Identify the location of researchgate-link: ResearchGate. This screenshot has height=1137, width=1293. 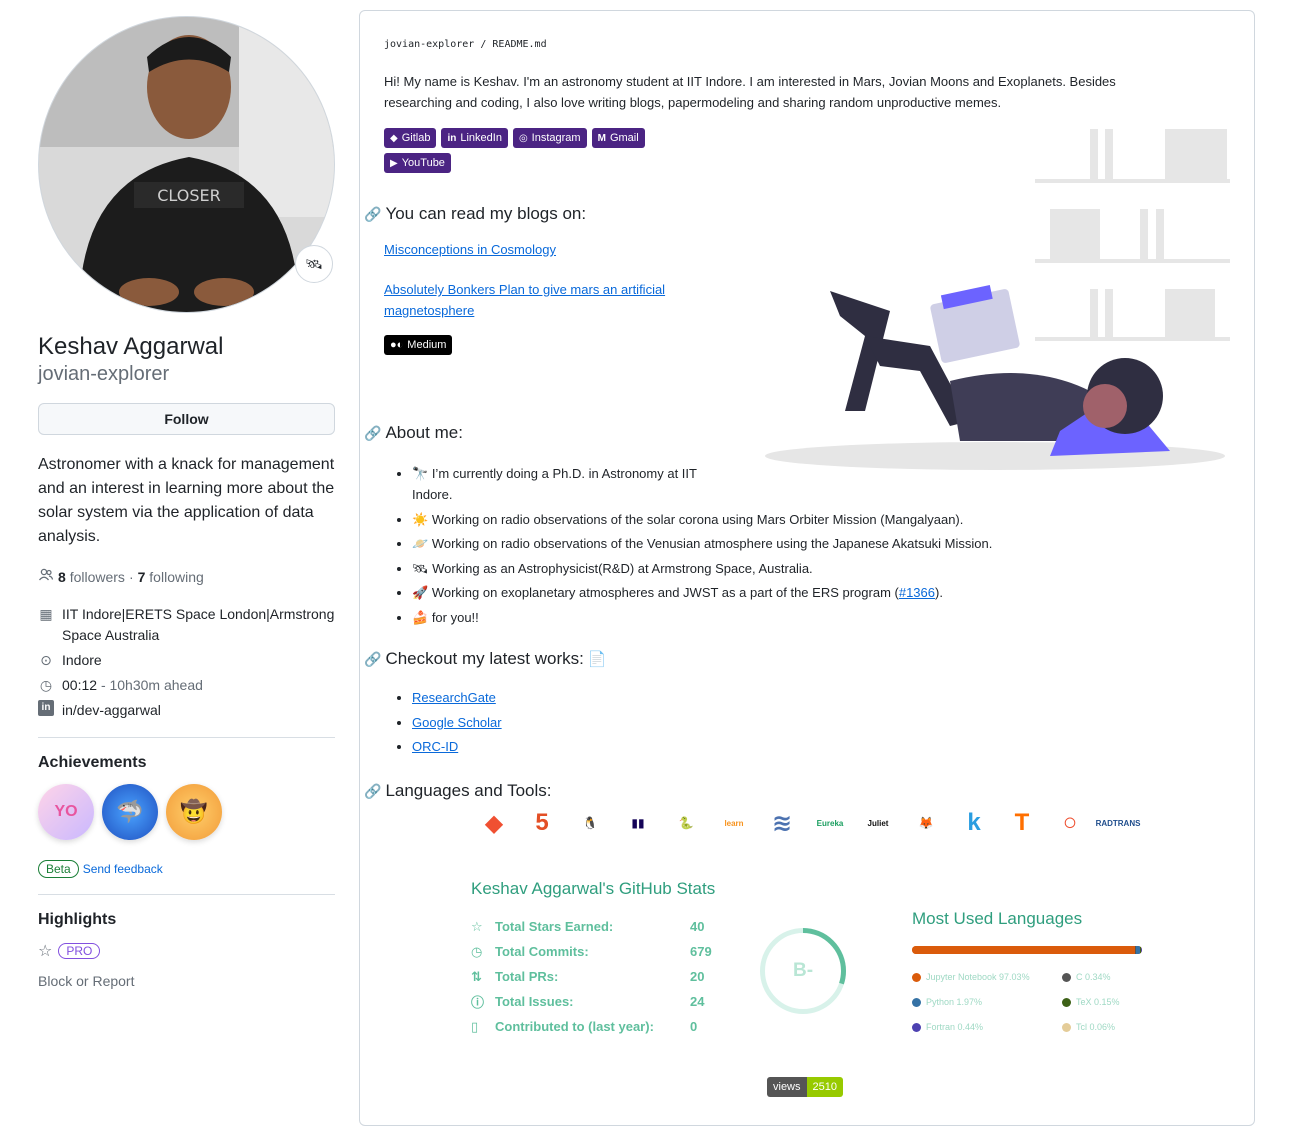
(454, 697).